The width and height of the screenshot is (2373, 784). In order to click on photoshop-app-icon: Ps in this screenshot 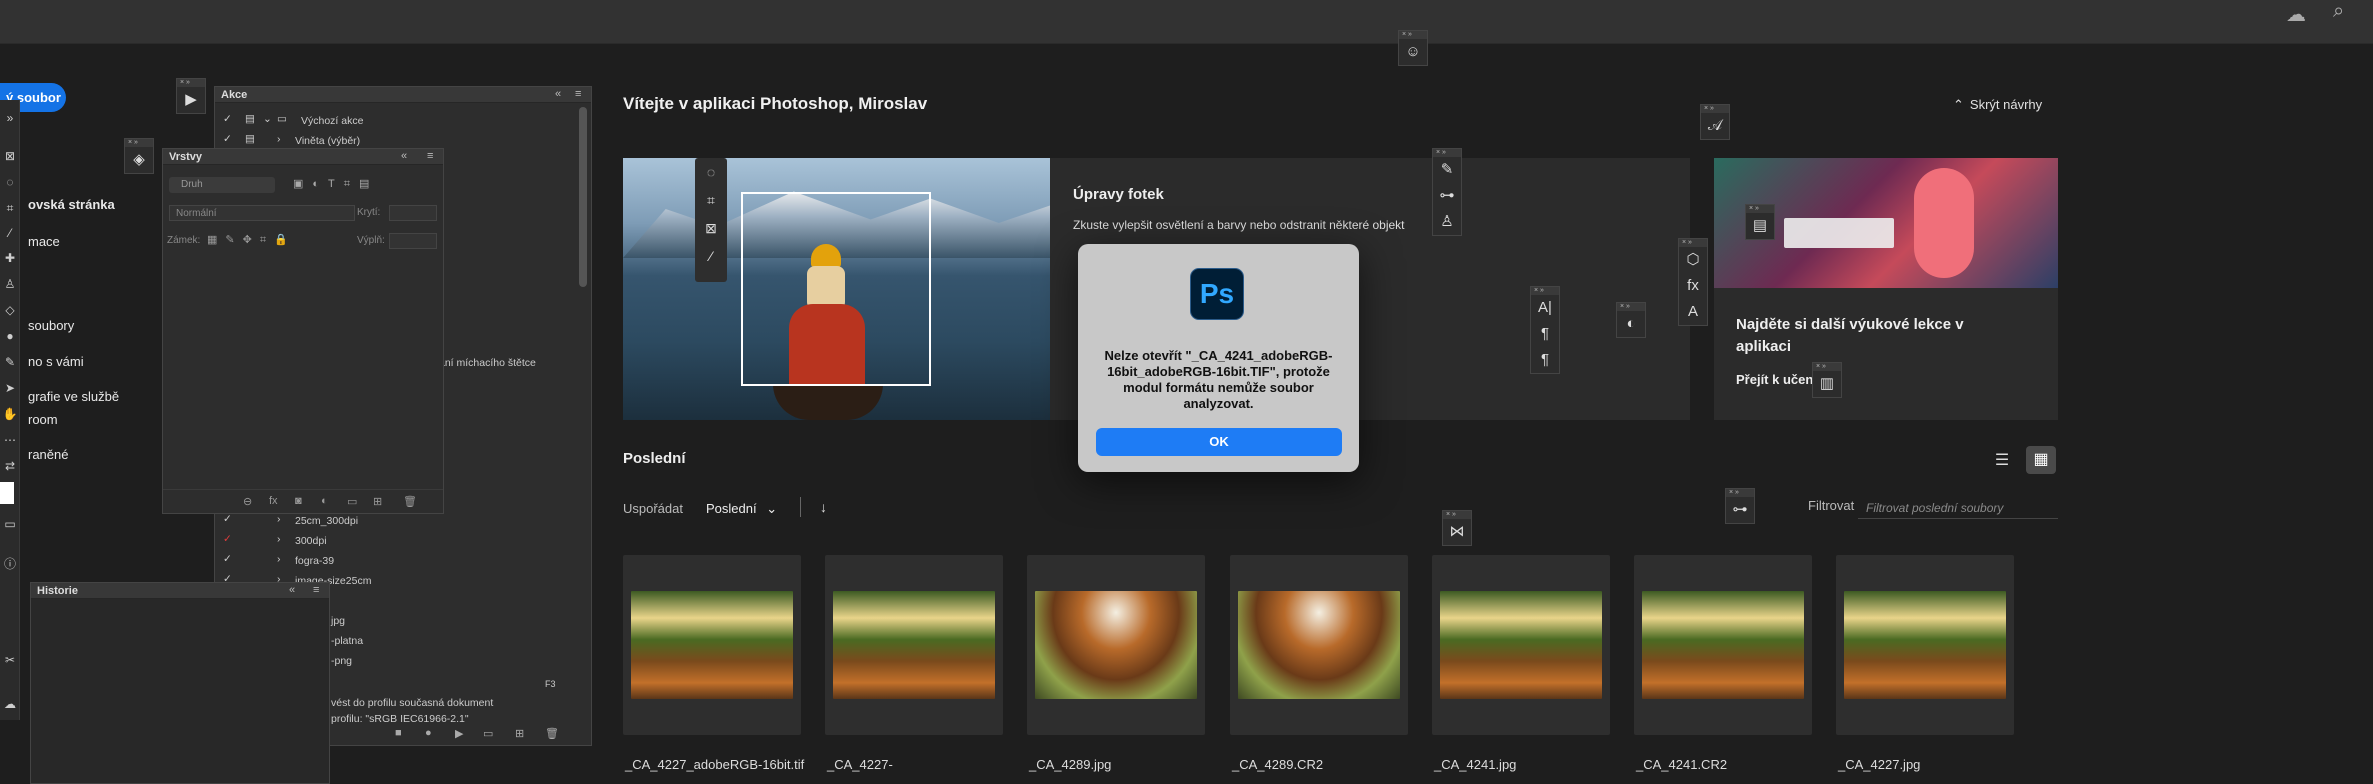, I will do `click(1217, 294)`.